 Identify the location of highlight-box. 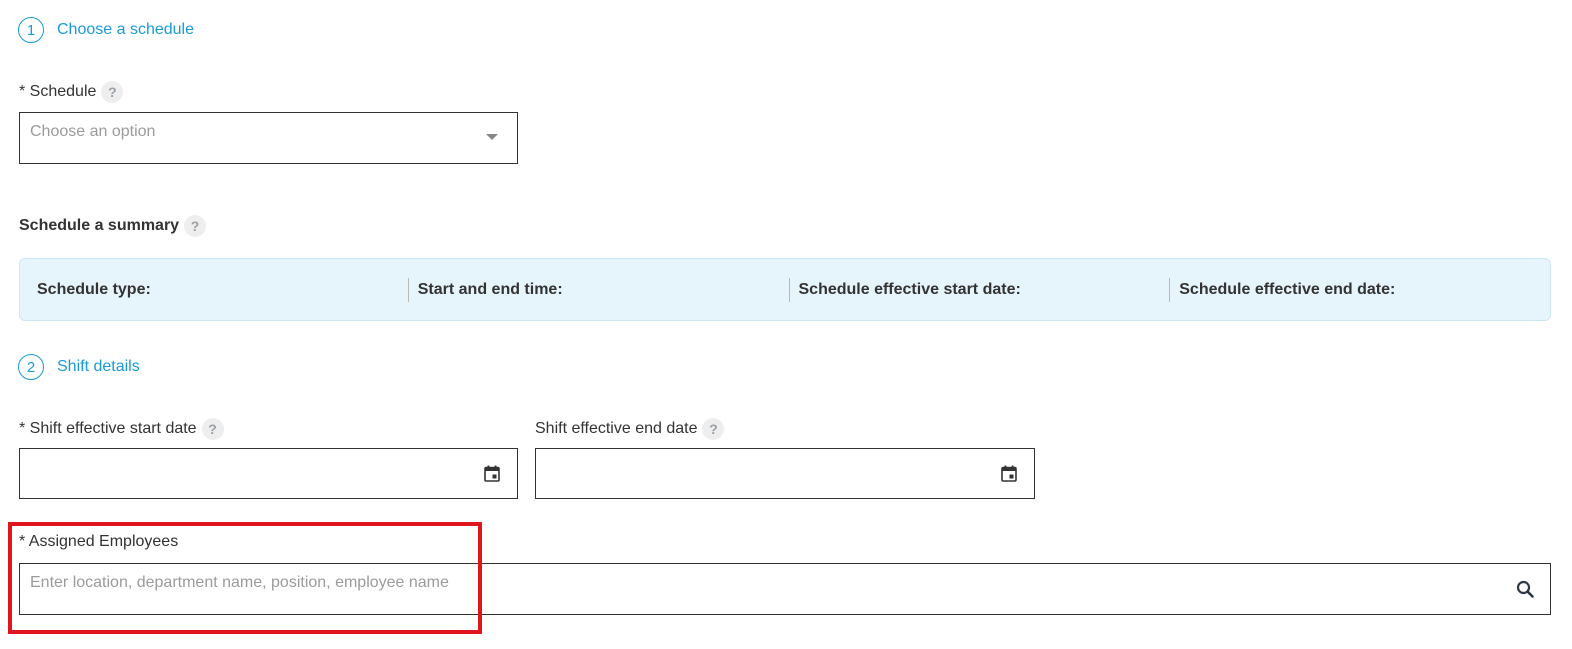
(245, 578).